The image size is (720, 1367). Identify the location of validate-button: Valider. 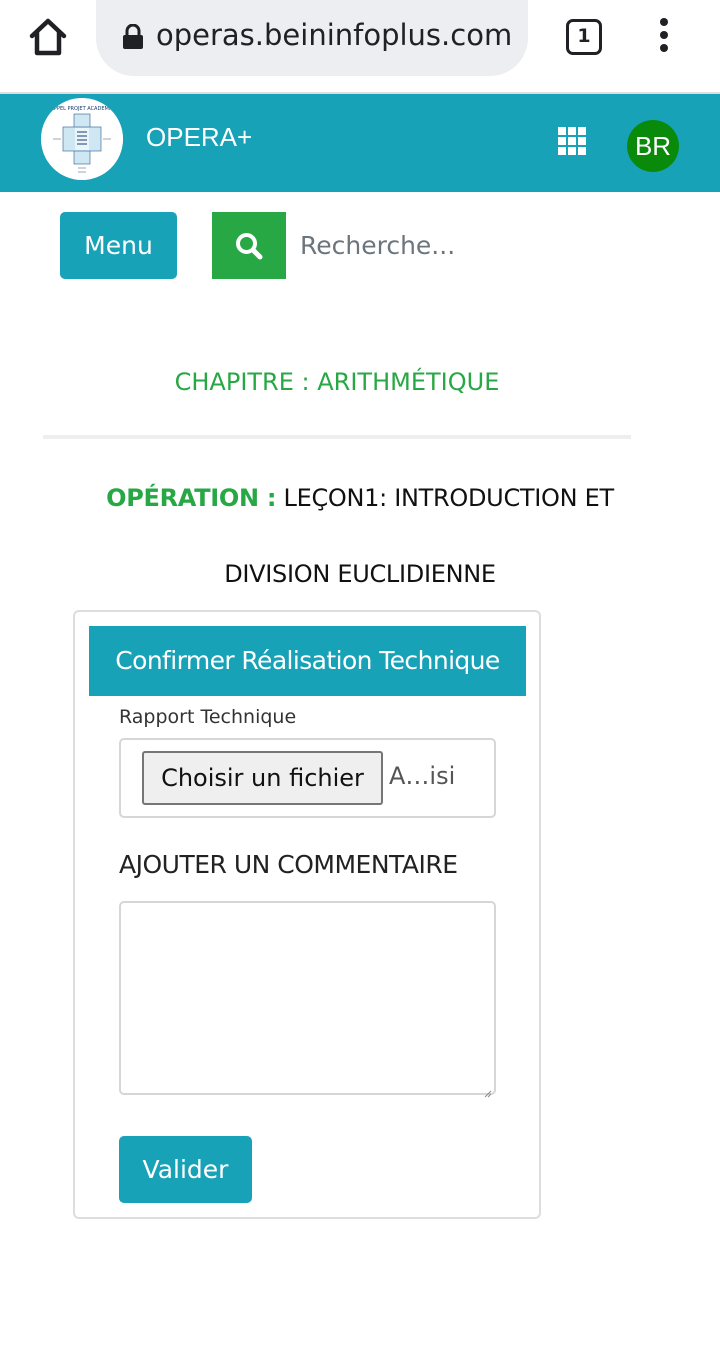
(185, 1169).